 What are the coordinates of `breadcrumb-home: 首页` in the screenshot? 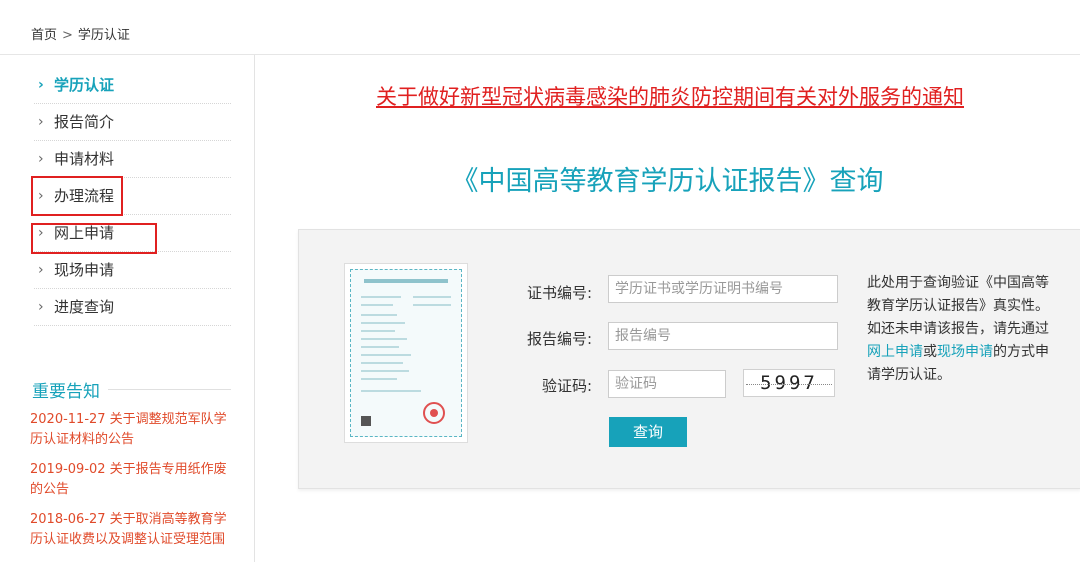 It's located at (44, 35).